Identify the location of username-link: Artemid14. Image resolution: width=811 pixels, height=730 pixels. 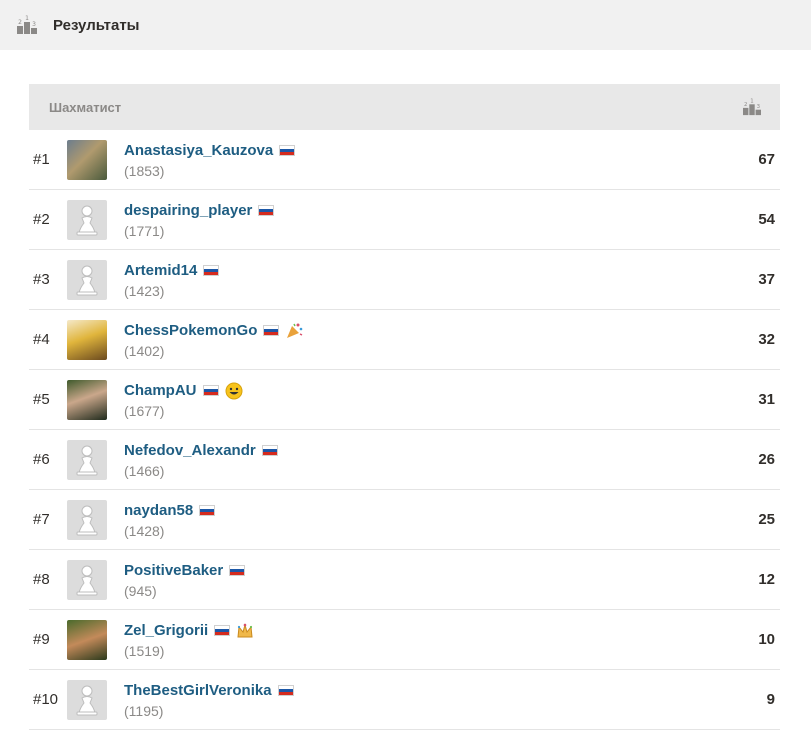
(160, 270).